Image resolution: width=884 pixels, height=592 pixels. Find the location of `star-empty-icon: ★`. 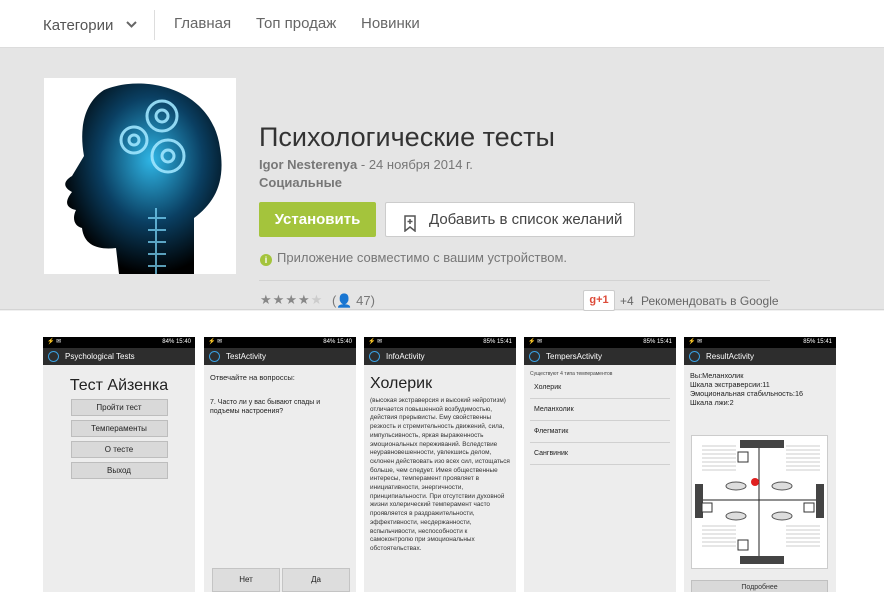

star-empty-icon: ★ is located at coordinates (317, 299).